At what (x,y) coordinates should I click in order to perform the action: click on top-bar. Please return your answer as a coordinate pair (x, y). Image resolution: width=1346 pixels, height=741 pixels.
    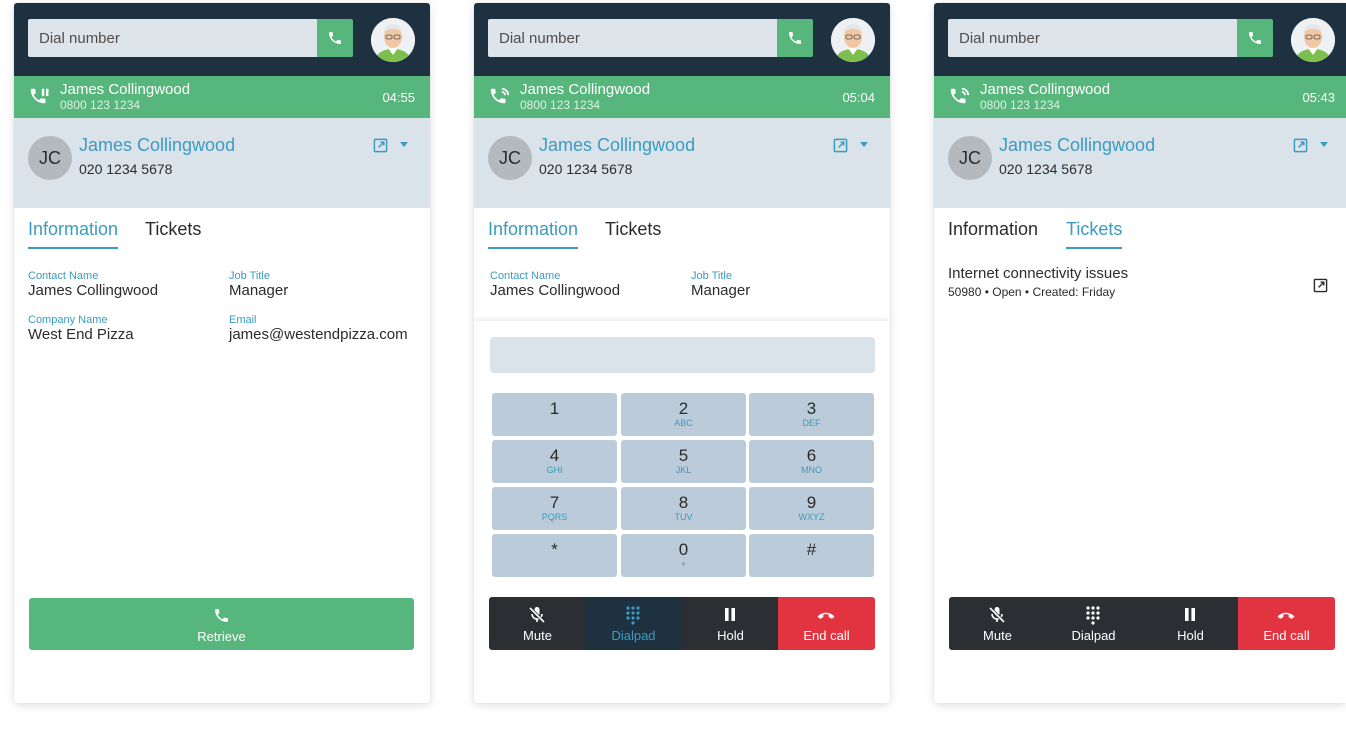
    Looking at the image, I should click on (682, 39).